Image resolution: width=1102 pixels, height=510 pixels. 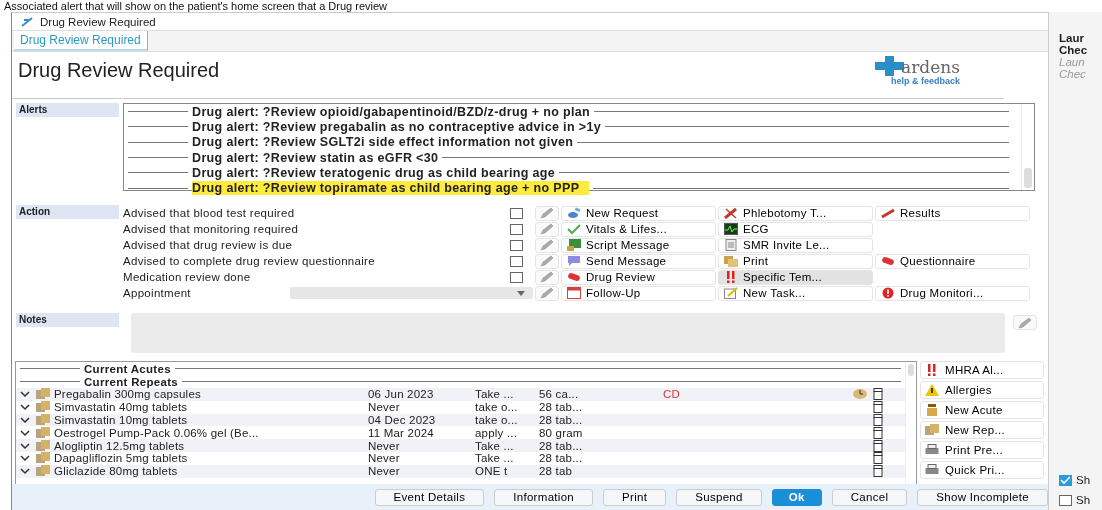 I want to click on footer-button: Information, so click(x=544, y=497).